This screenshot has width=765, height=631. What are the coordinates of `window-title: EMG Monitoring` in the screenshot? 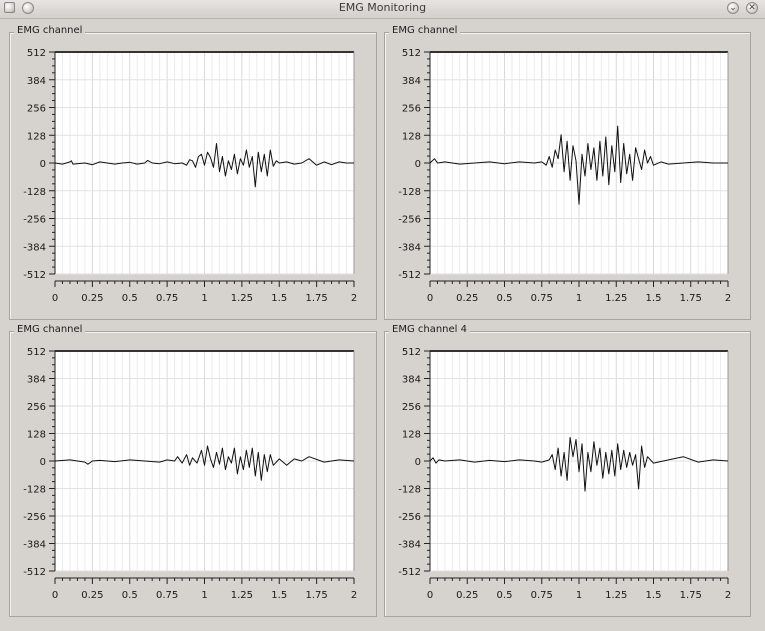 It's located at (382, 7).